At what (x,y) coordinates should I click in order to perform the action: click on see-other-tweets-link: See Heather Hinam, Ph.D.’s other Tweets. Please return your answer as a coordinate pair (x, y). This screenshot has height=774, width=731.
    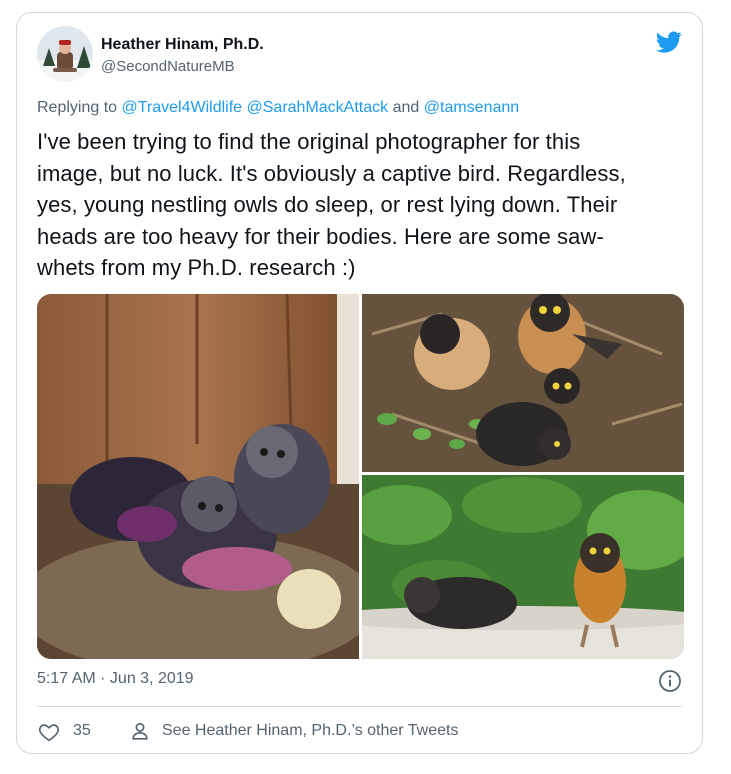
    Looking at the image, I should click on (310, 731).